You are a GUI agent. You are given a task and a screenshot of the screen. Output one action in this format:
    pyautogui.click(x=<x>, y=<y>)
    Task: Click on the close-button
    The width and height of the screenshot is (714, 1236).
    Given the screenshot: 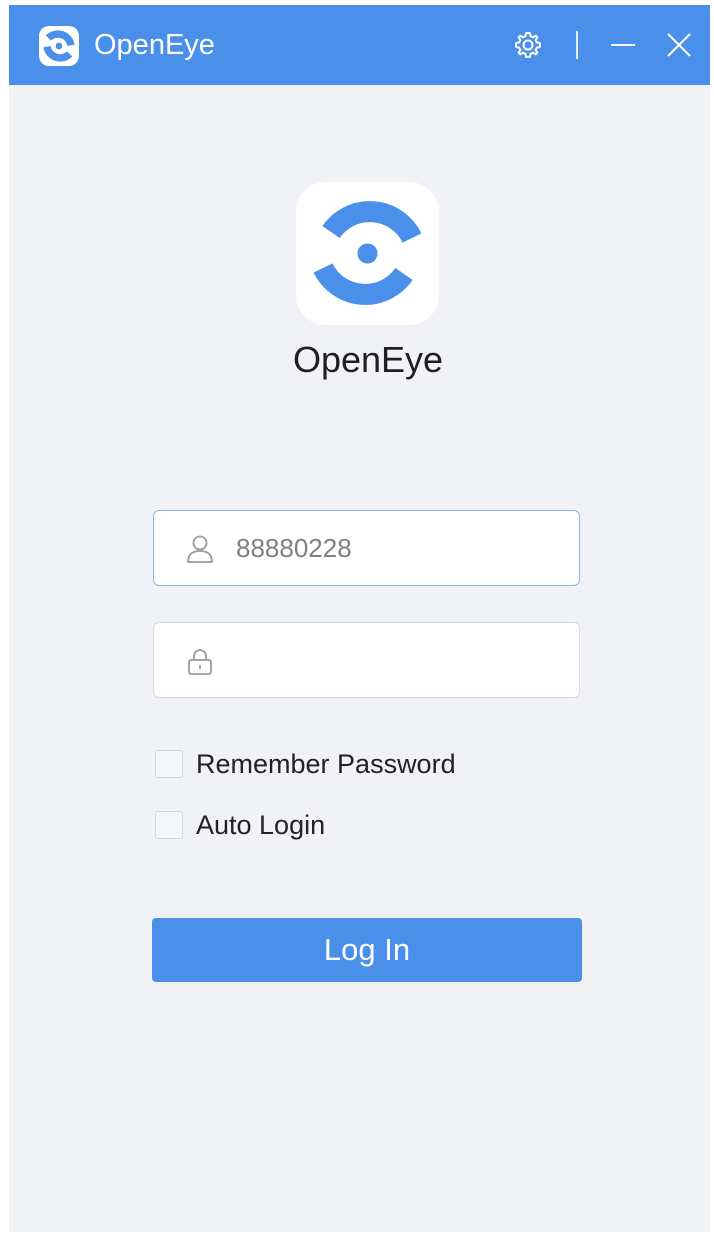 What is the action you would take?
    pyautogui.click(x=679, y=45)
    